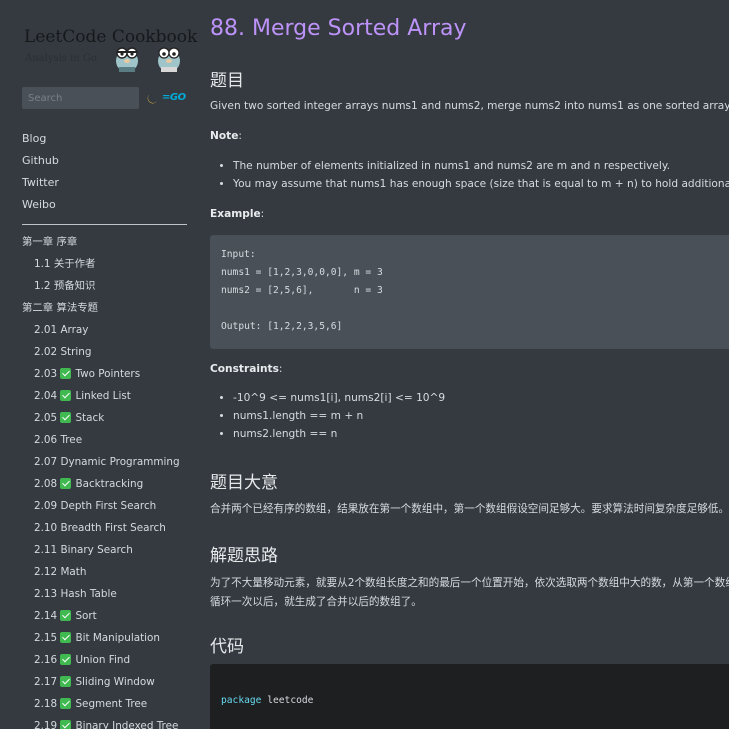 The height and width of the screenshot is (729, 729). I want to click on toc-item-label: 2.09 Depth First Search, so click(95, 506).